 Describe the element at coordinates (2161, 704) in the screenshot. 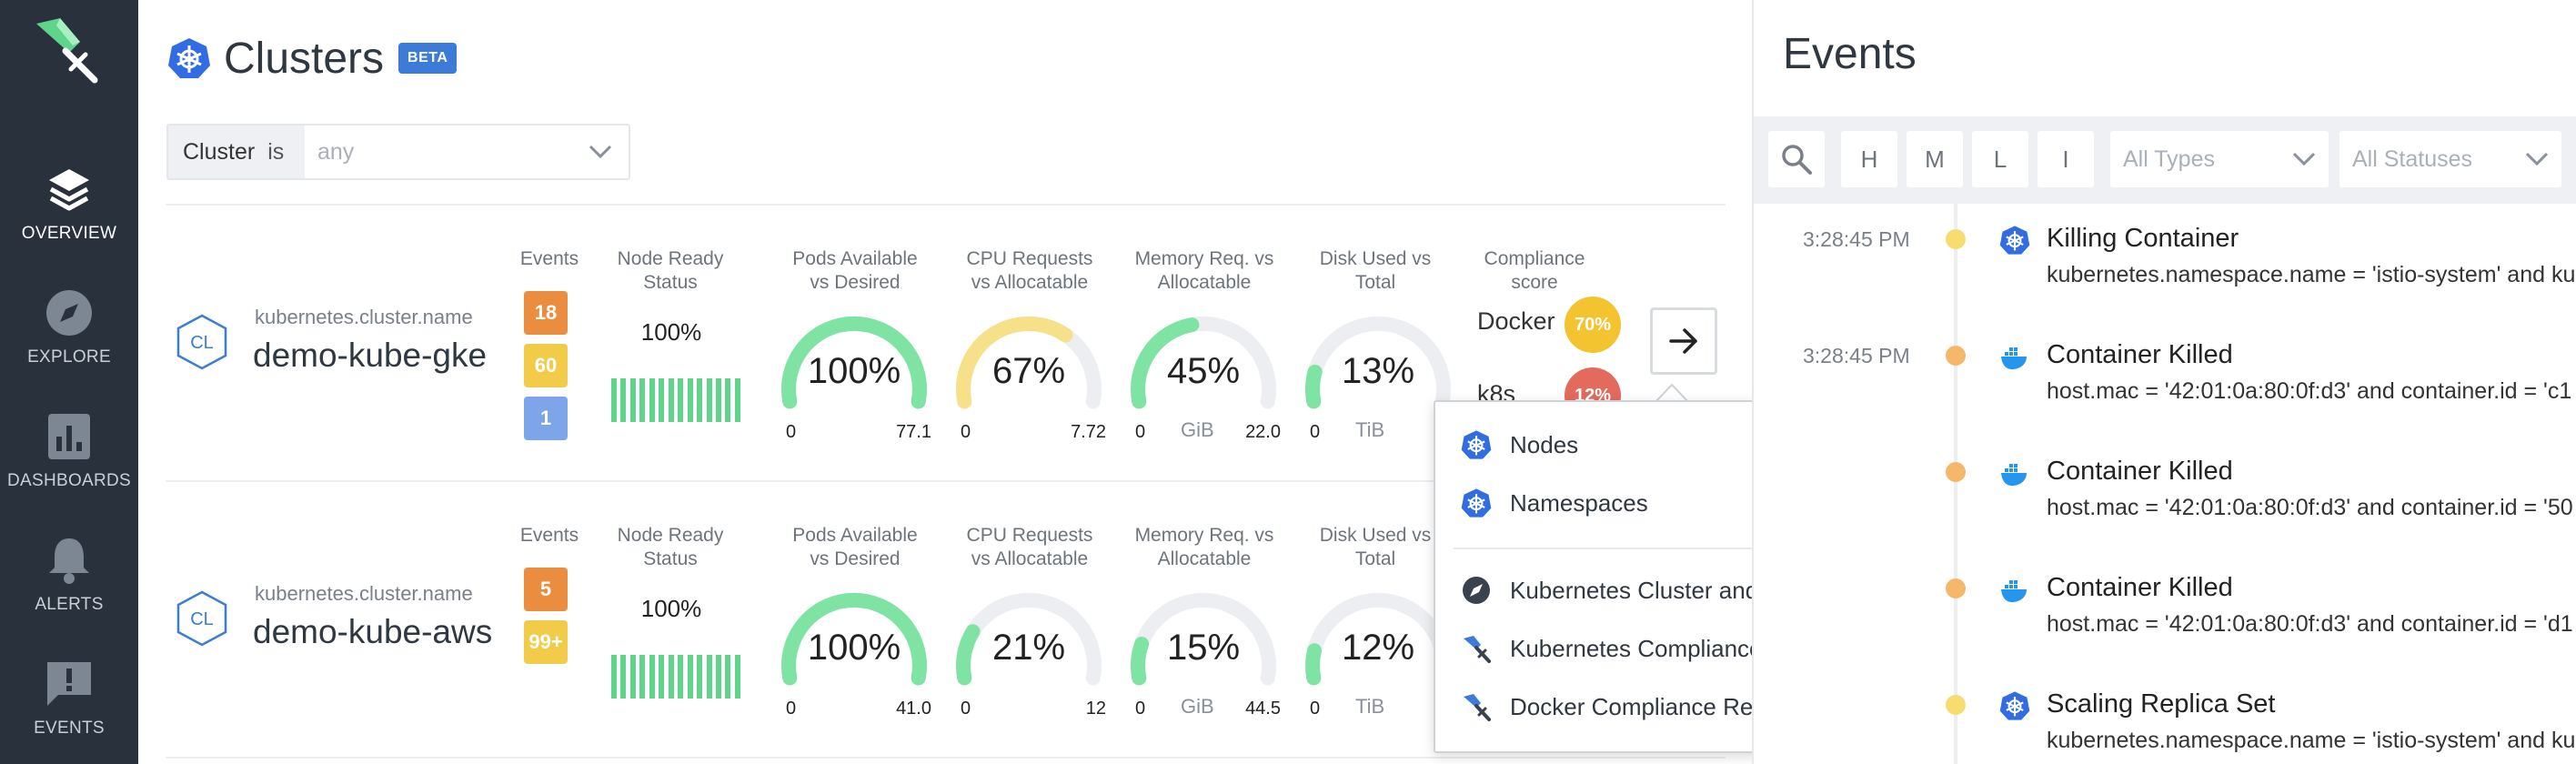

I see `event-name: Scaling Replica Set` at that location.